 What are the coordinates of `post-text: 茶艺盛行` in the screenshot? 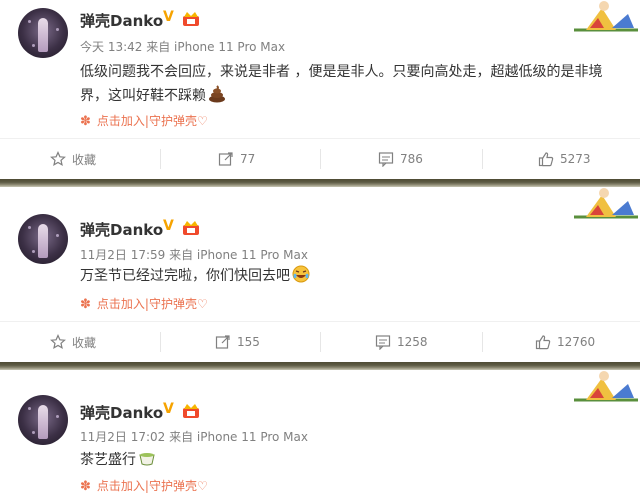 It's located at (352, 461).